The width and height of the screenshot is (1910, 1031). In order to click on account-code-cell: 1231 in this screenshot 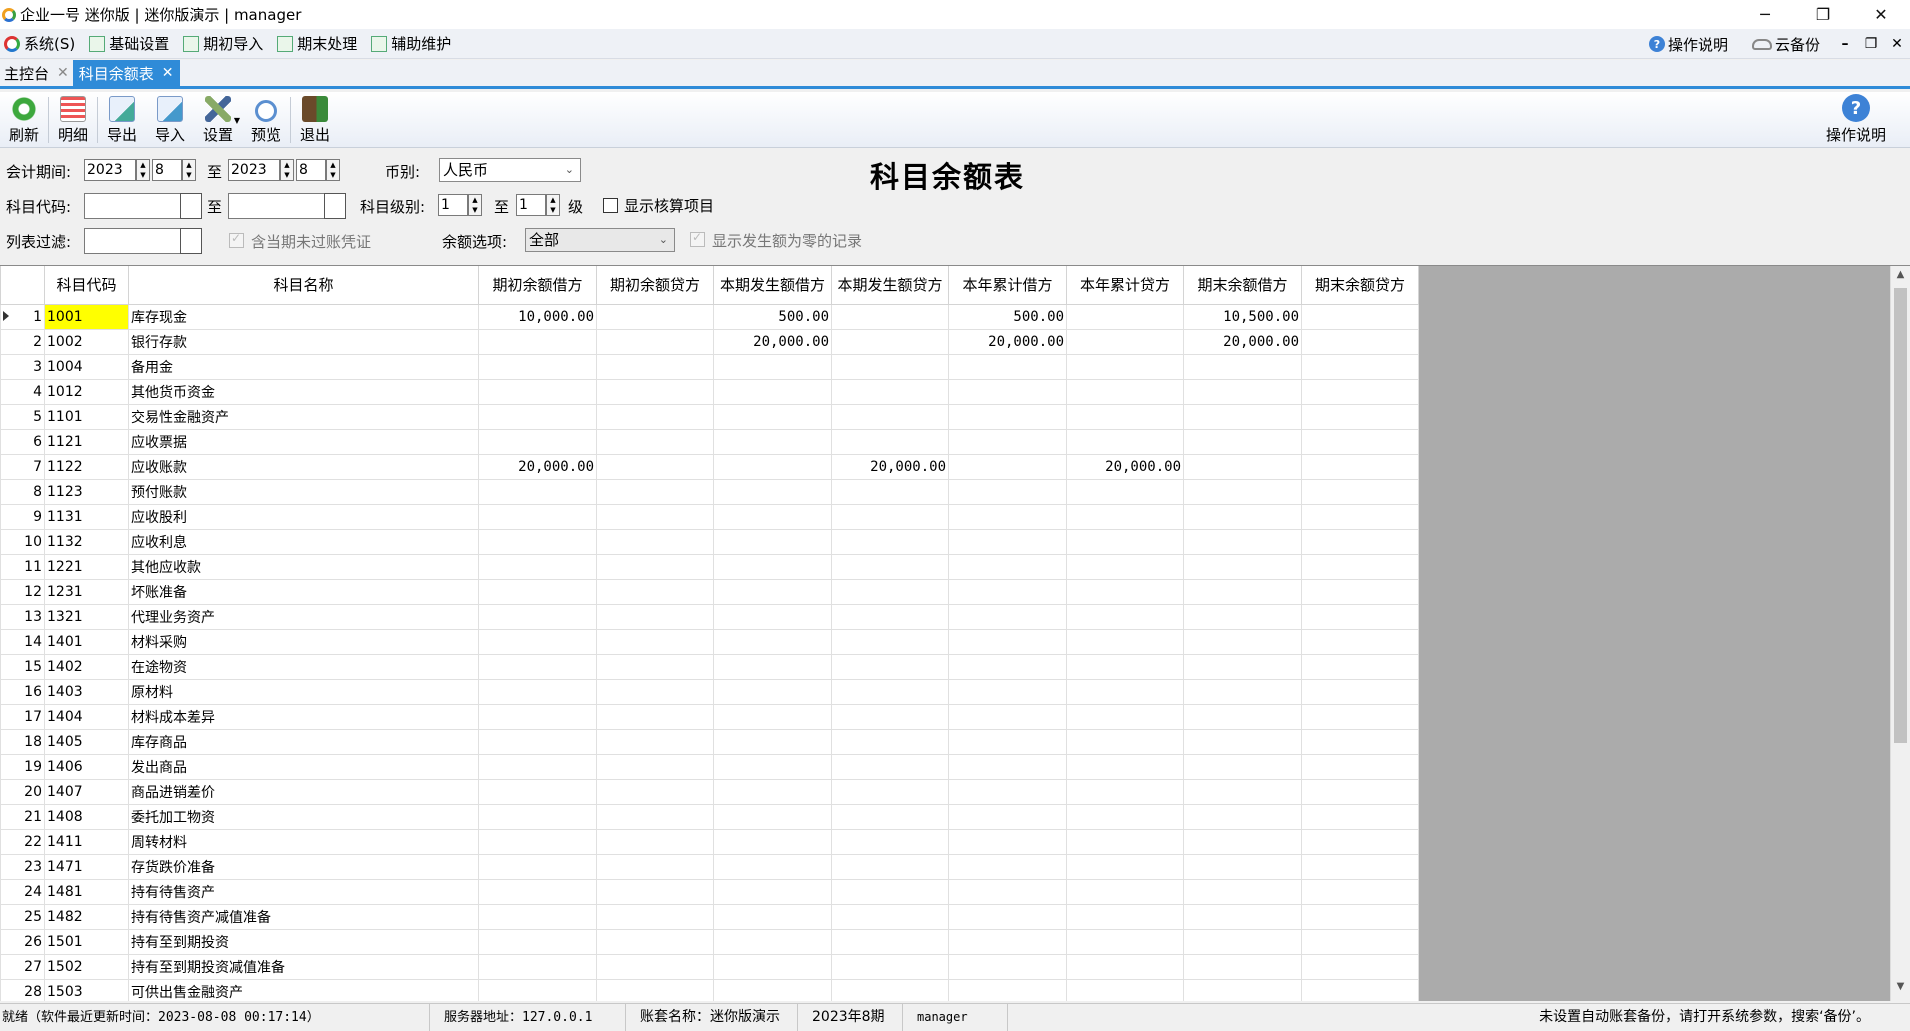, I will do `click(86, 591)`.